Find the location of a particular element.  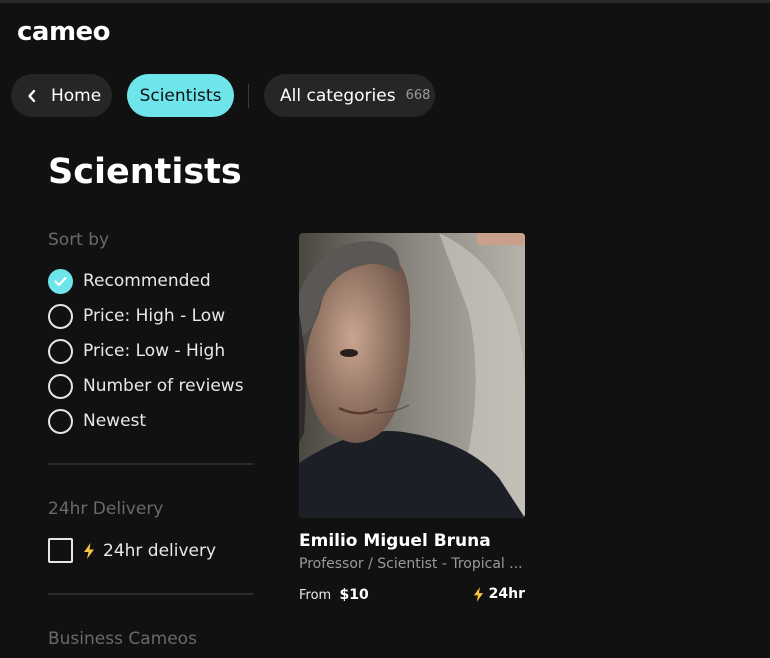

sort-option-number-of-reviews: Number of reviews is located at coordinates (146, 386).